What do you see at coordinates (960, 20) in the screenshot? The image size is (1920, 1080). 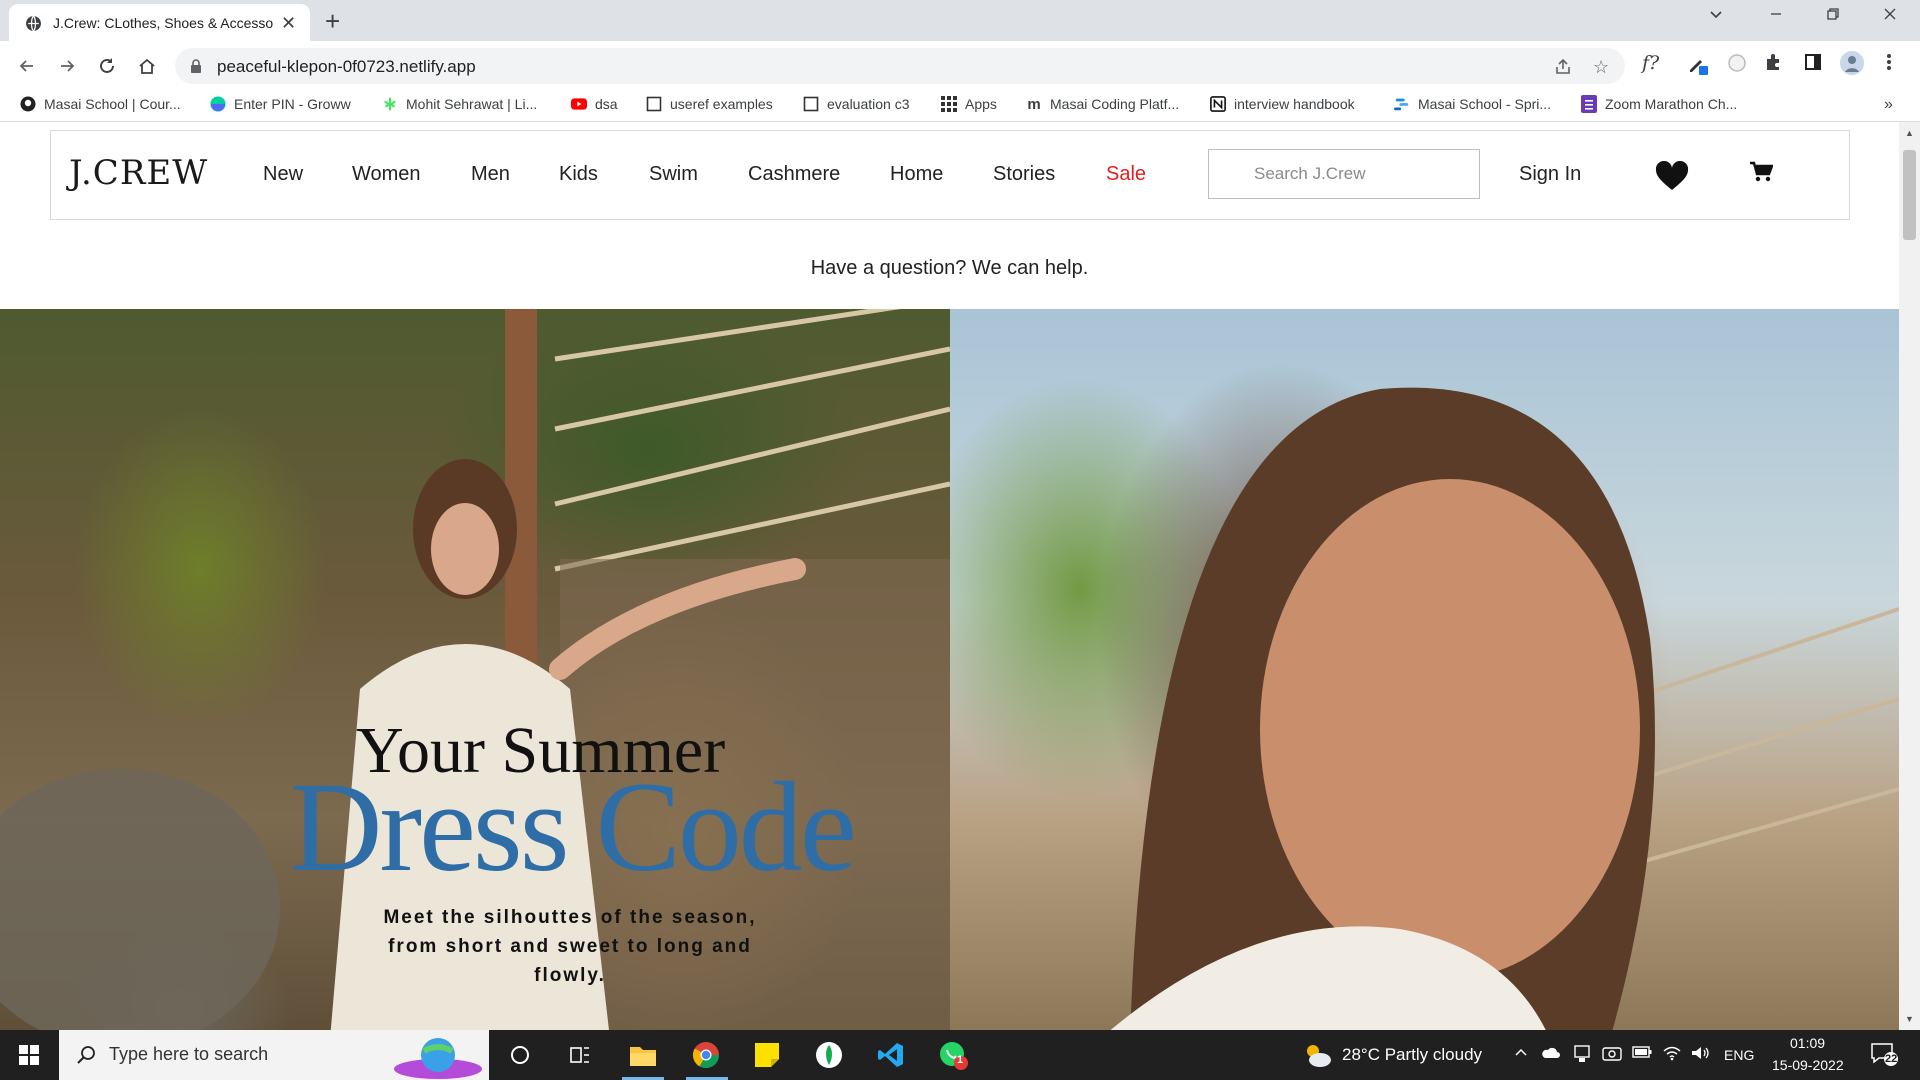 I see `browser-tab-strip: J.Crew: CLothes, Shoes & Accesso ✕ +` at bounding box center [960, 20].